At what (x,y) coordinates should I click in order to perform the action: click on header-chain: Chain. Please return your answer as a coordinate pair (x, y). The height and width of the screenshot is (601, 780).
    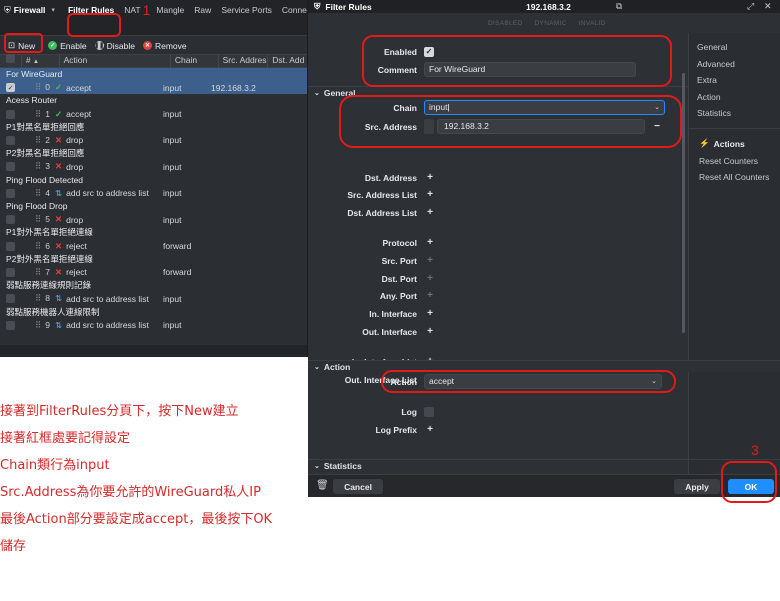
    Looking at the image, I should click on (195, 61).